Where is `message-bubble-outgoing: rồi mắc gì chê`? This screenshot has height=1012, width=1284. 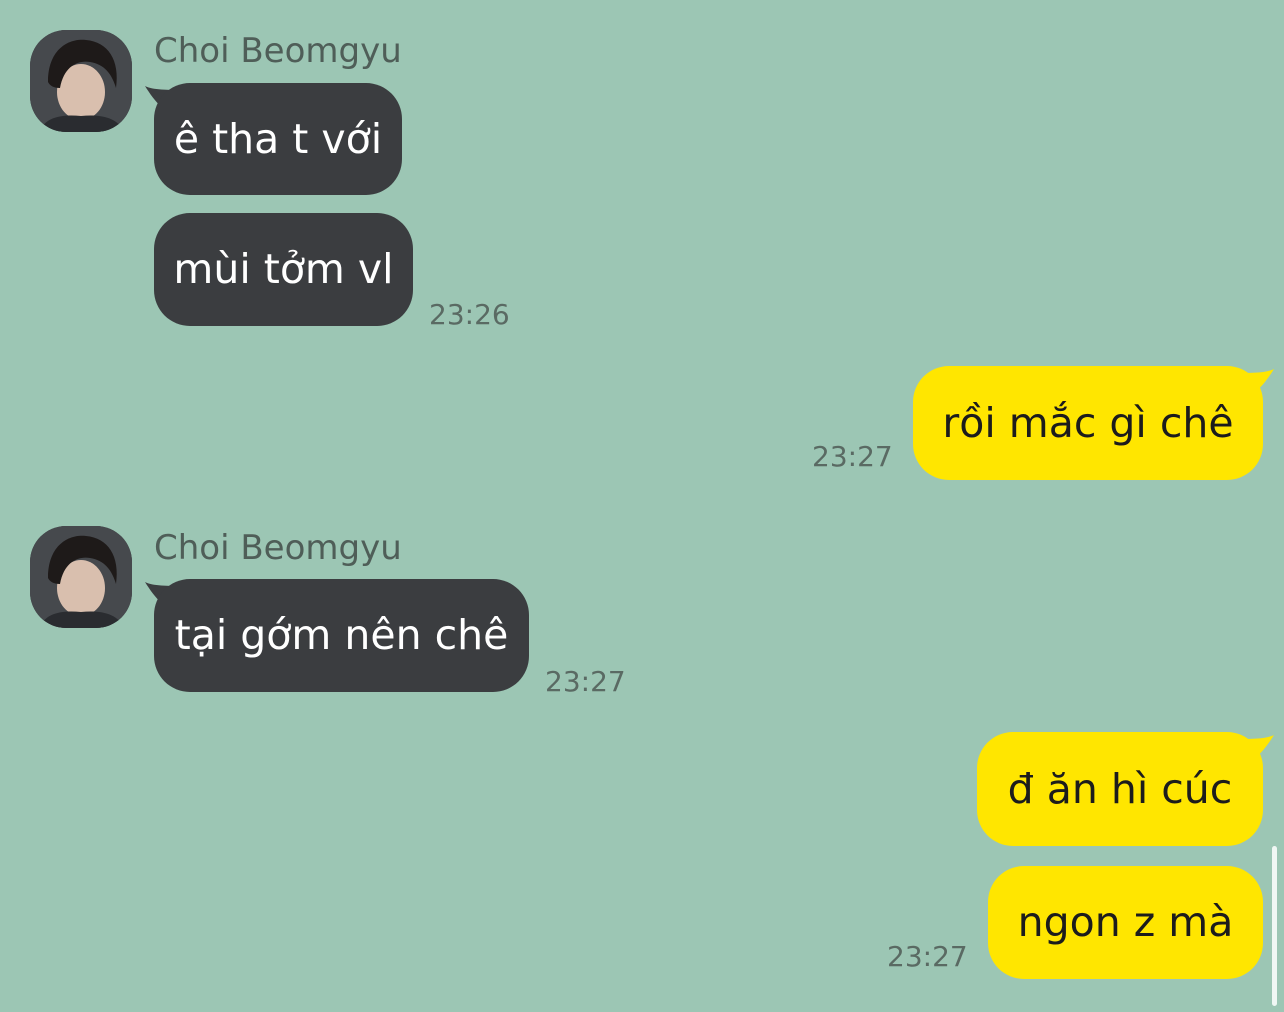 message-bubble-outgoing: rồi mắc gì chê is located at coordinates (1088, 423).